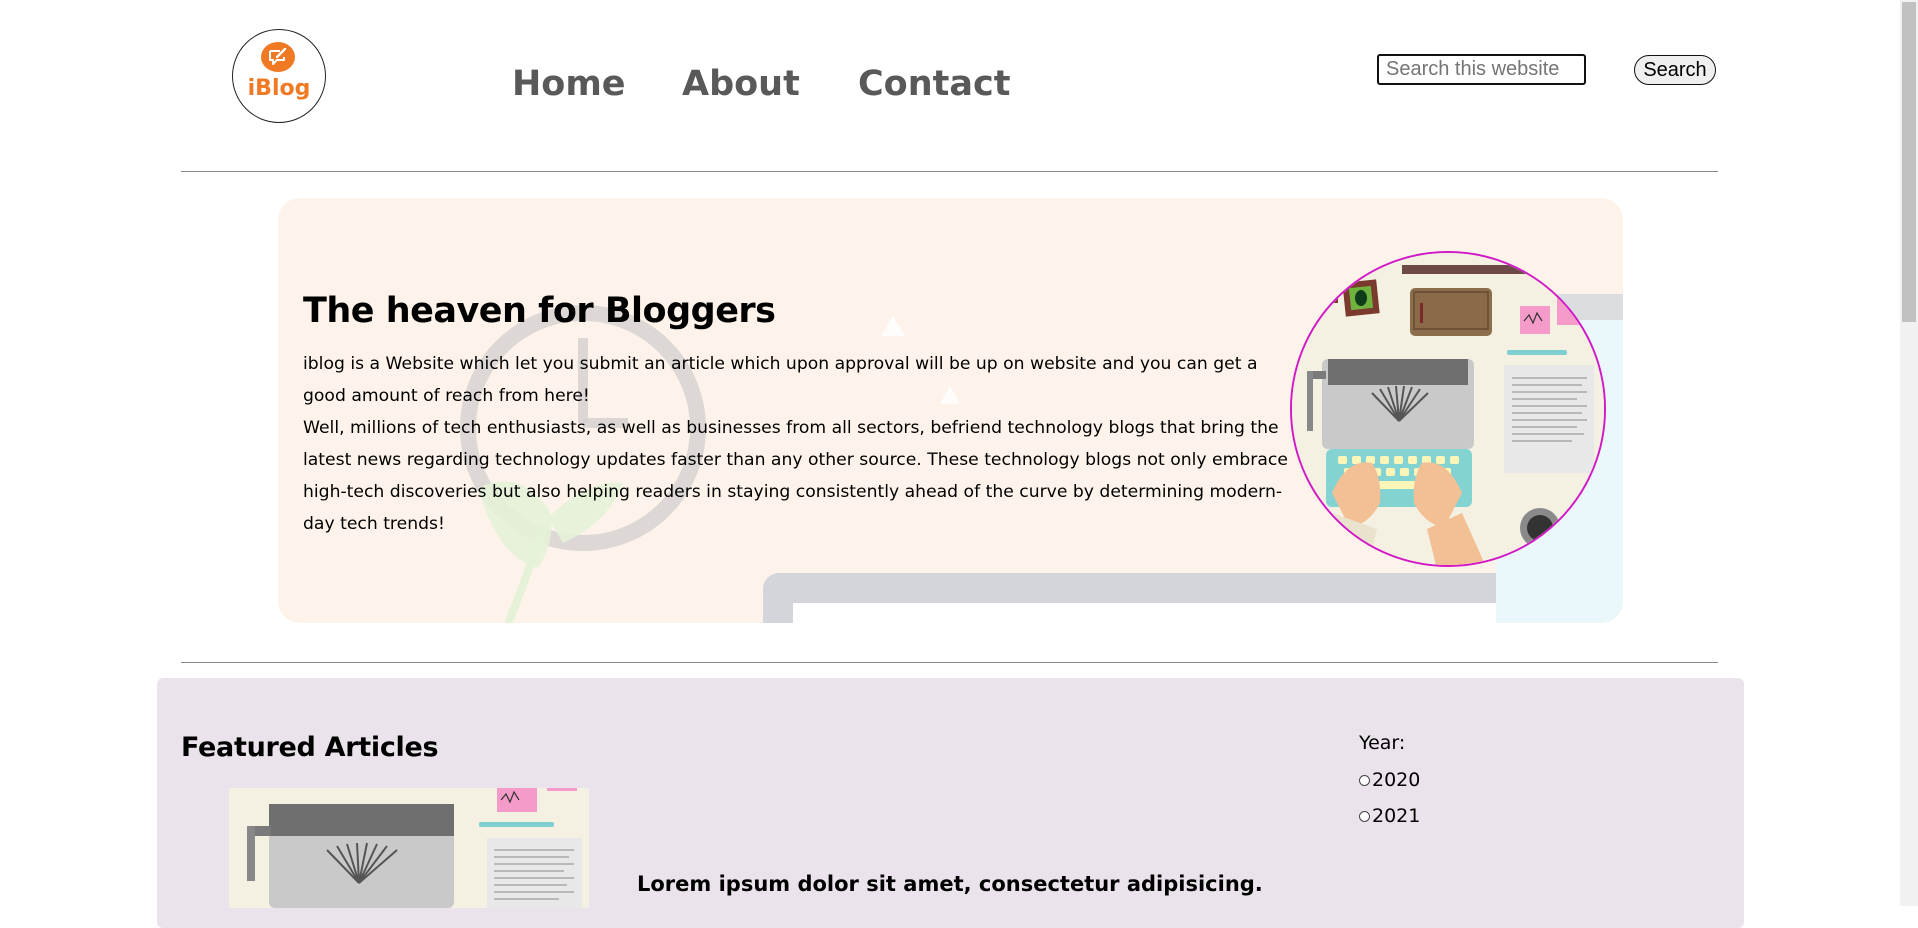 The height and width of the screenshot is (928, 1918). What do you see at coordinates (539, 311) in the screenshot?
I see `hero-title: The heaven for Bloggers` at bounding box center [539, 311].